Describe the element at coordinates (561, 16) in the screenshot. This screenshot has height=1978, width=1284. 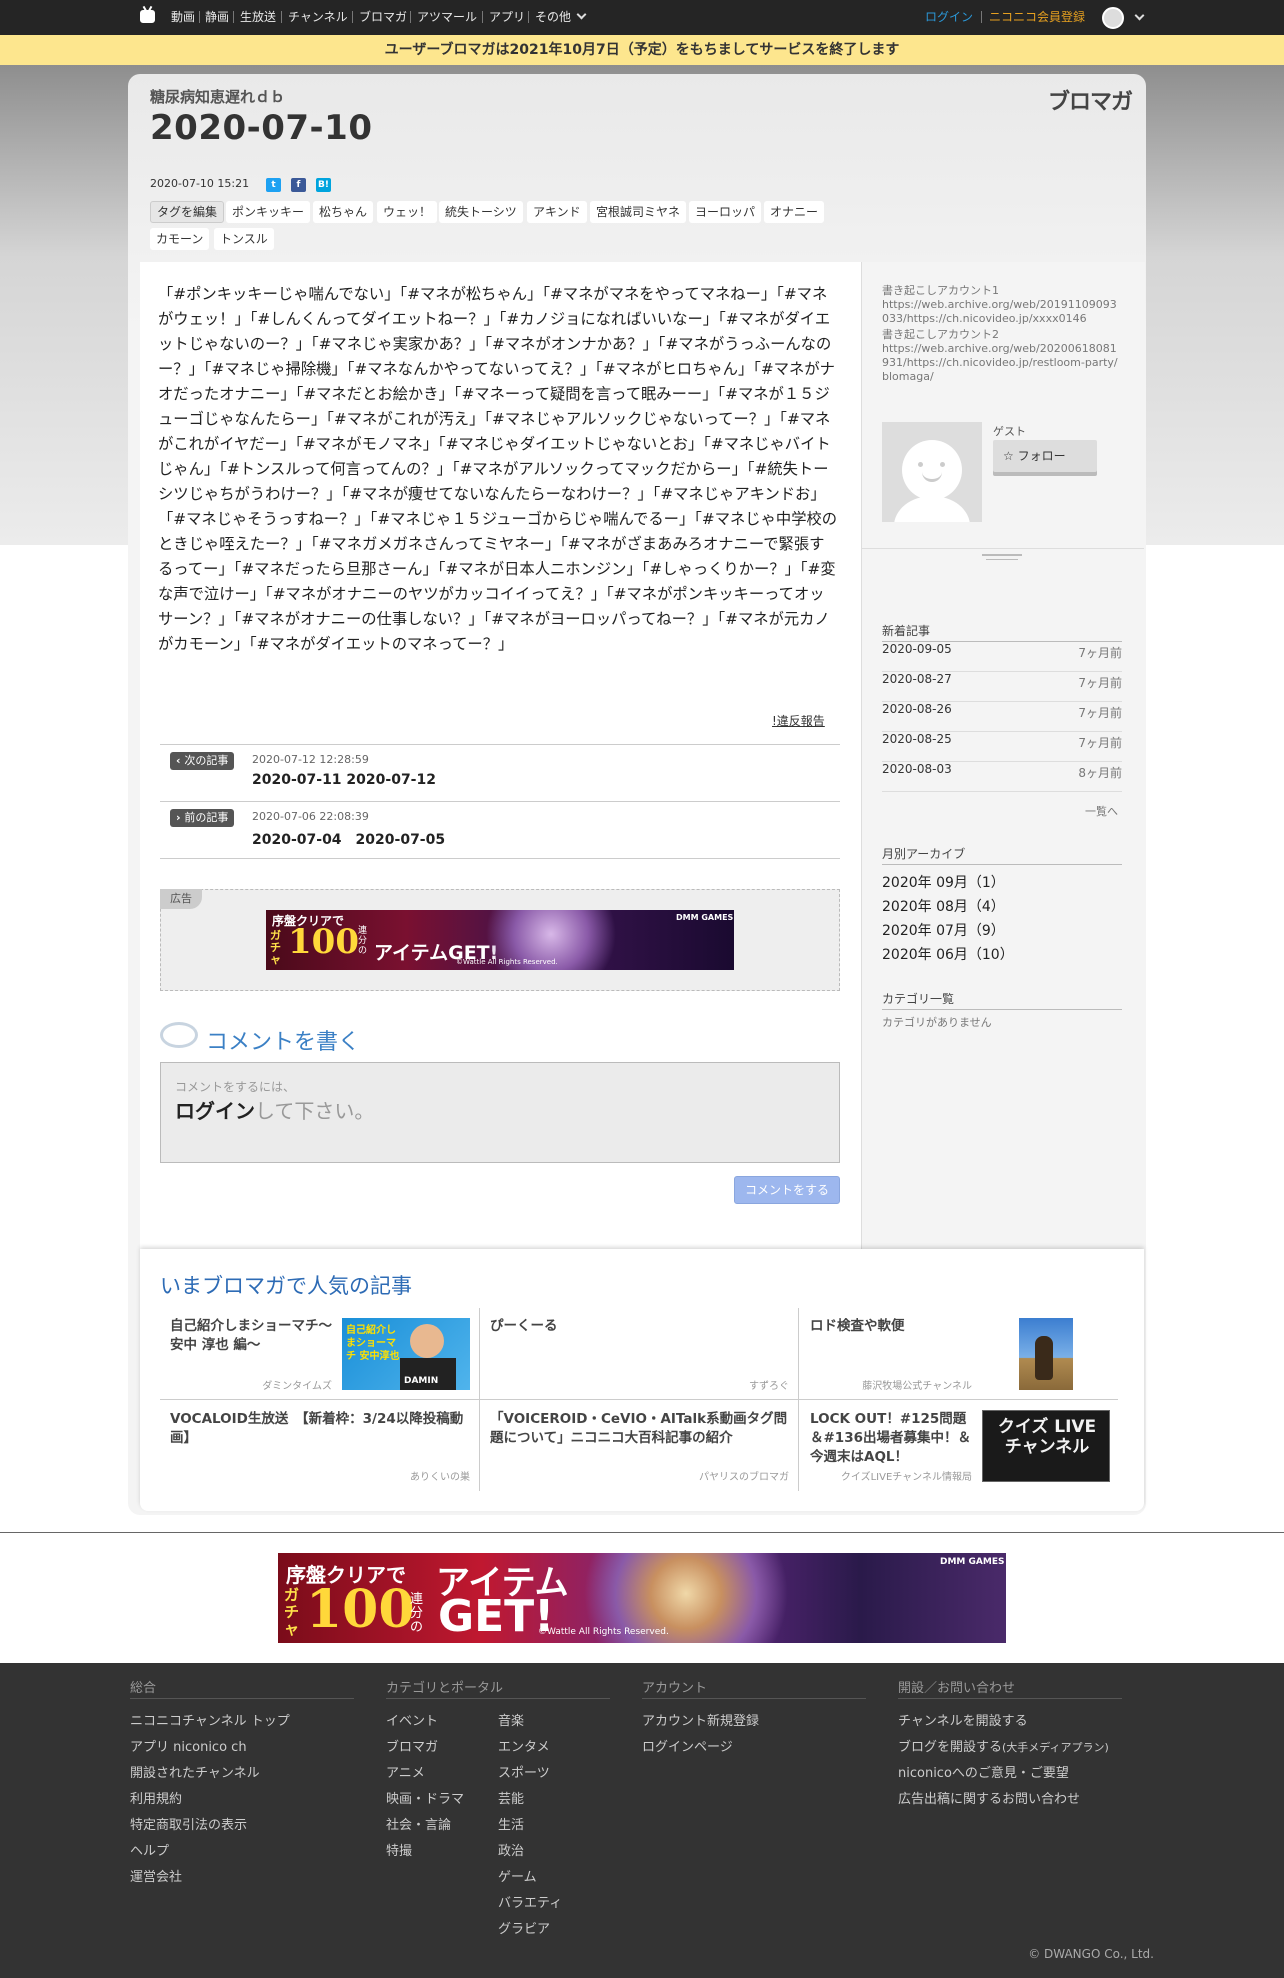
I see `nav-more: その他` at that location.